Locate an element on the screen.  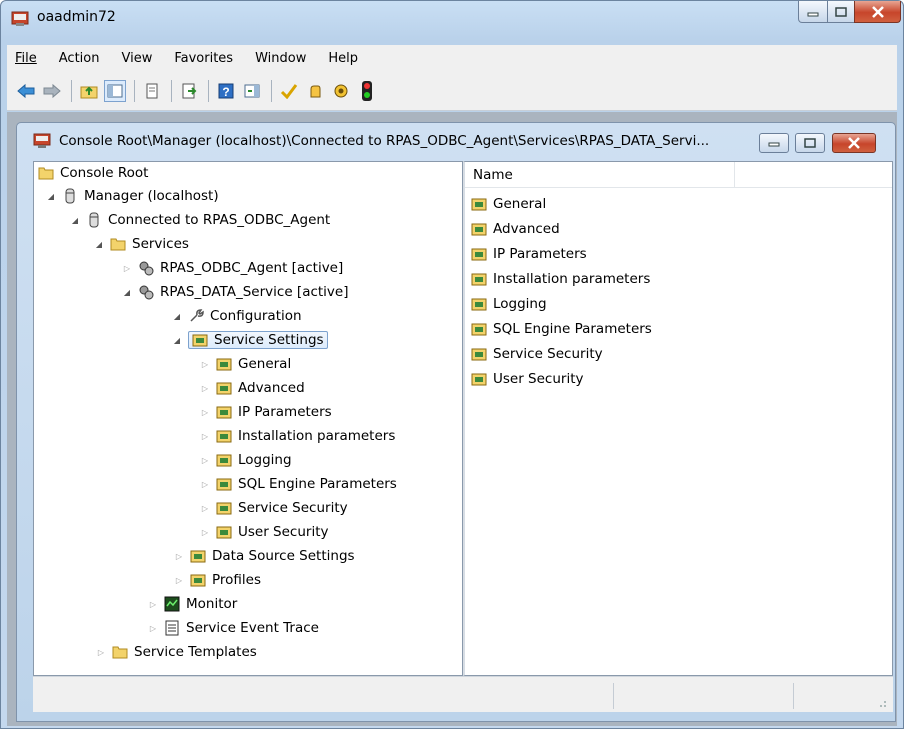
menu-favorites: Favorites is located at coordinates (203, 58).